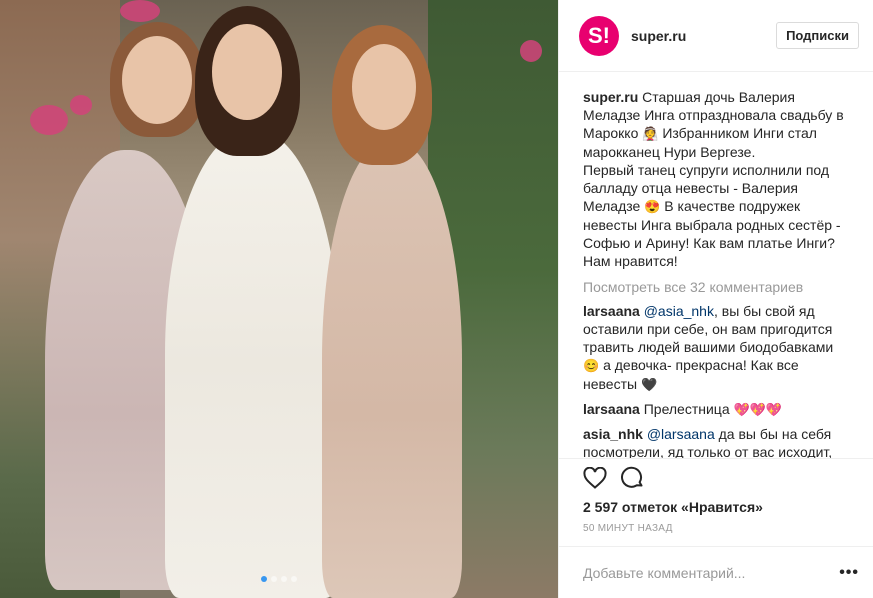 The width and height of the screenshot is (873, 598). Describe the element at coordinates (610, 97) in the screenshot. I see `caption-username: super.ru` at that location.